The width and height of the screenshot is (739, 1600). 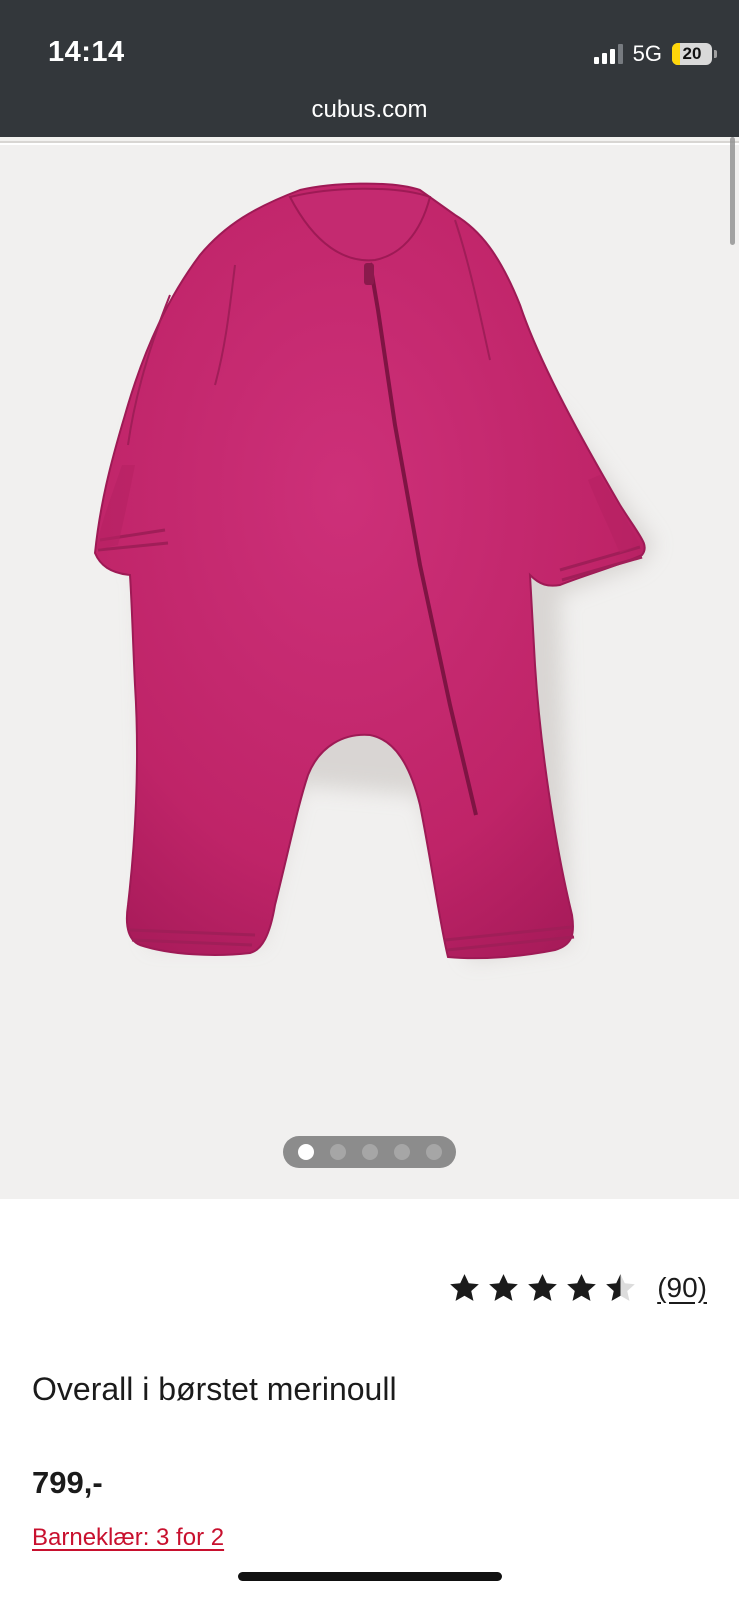 I want to click on home-indicator, so click(x=370, y=1576).